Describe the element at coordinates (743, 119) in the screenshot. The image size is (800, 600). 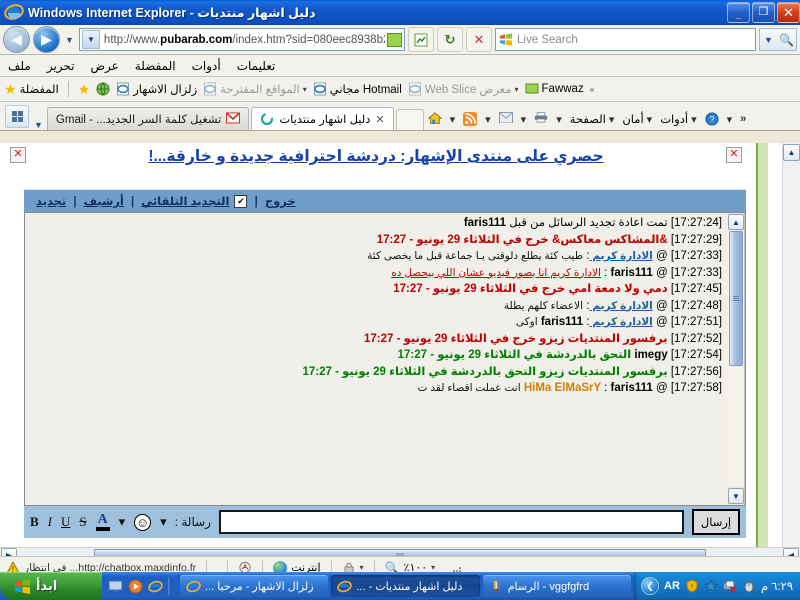
I see `command-overflow-icon: «` at that location.